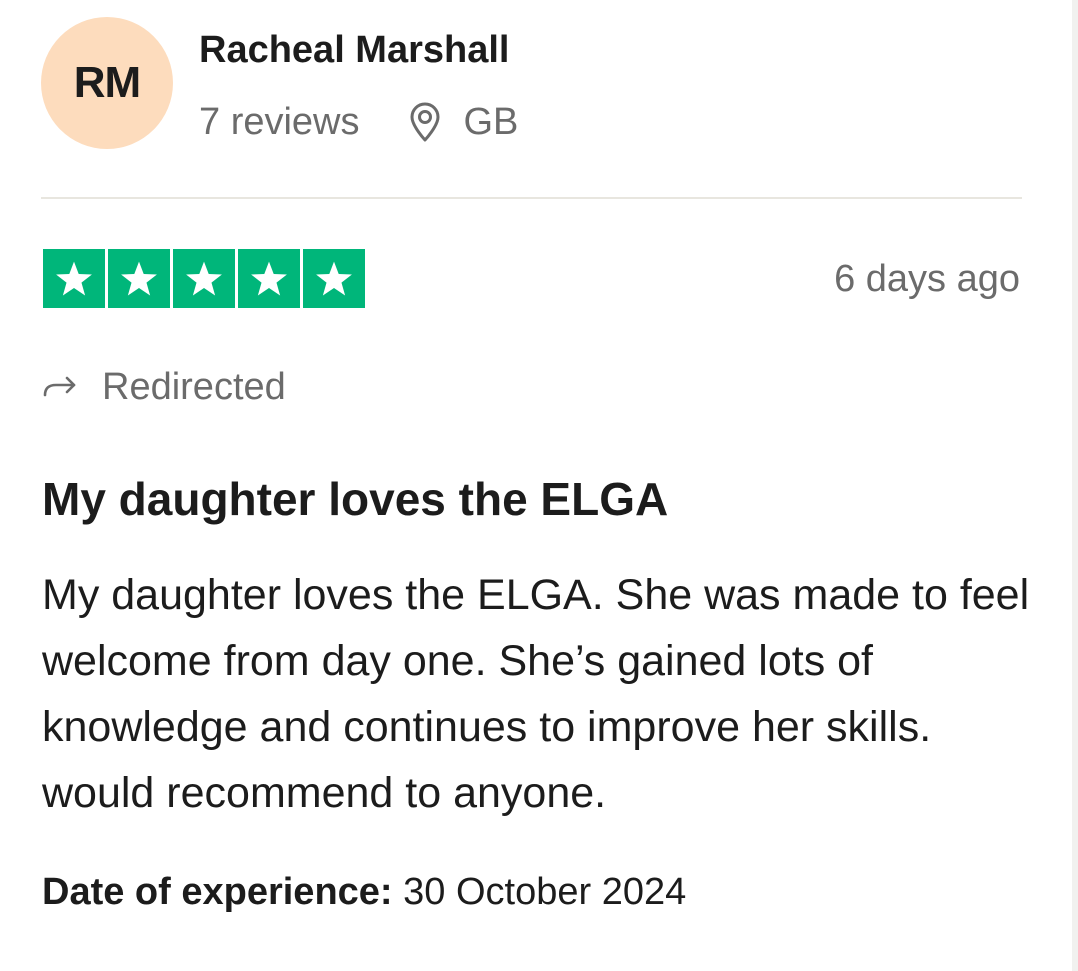  What do you see at coordinates (545, 892) in the screenshot?
I see `experience-date: 30 October 2024` at bounding box center [545, 892].